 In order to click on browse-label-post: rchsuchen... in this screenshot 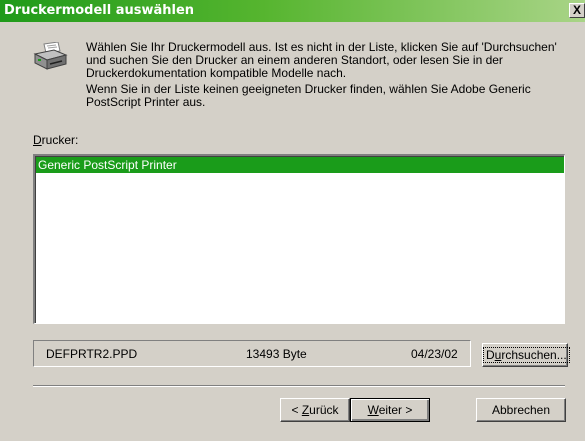, I will do `click(534, 355)`.